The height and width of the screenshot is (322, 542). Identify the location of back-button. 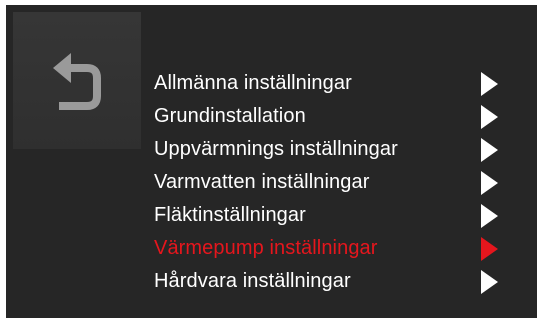
(77, 80).